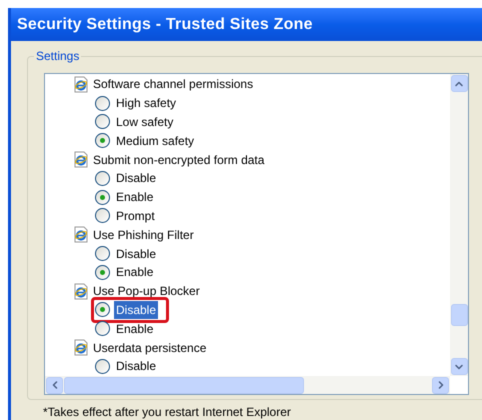 The width and height of the screenshot is (482, 420). What do you see at coordinates (145, 121) in the screenshot?
I see `option-label: Low safety` at bounding box center [145, 121].